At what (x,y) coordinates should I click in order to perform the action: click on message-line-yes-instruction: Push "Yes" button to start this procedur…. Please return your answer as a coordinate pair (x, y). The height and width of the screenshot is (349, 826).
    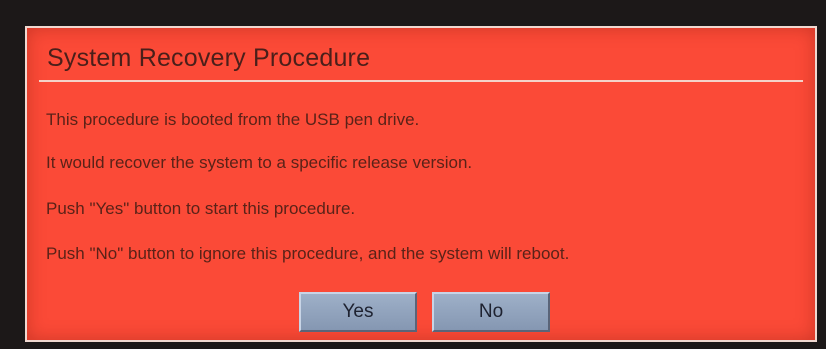
    Looking at the image, I should click on (201, 208).